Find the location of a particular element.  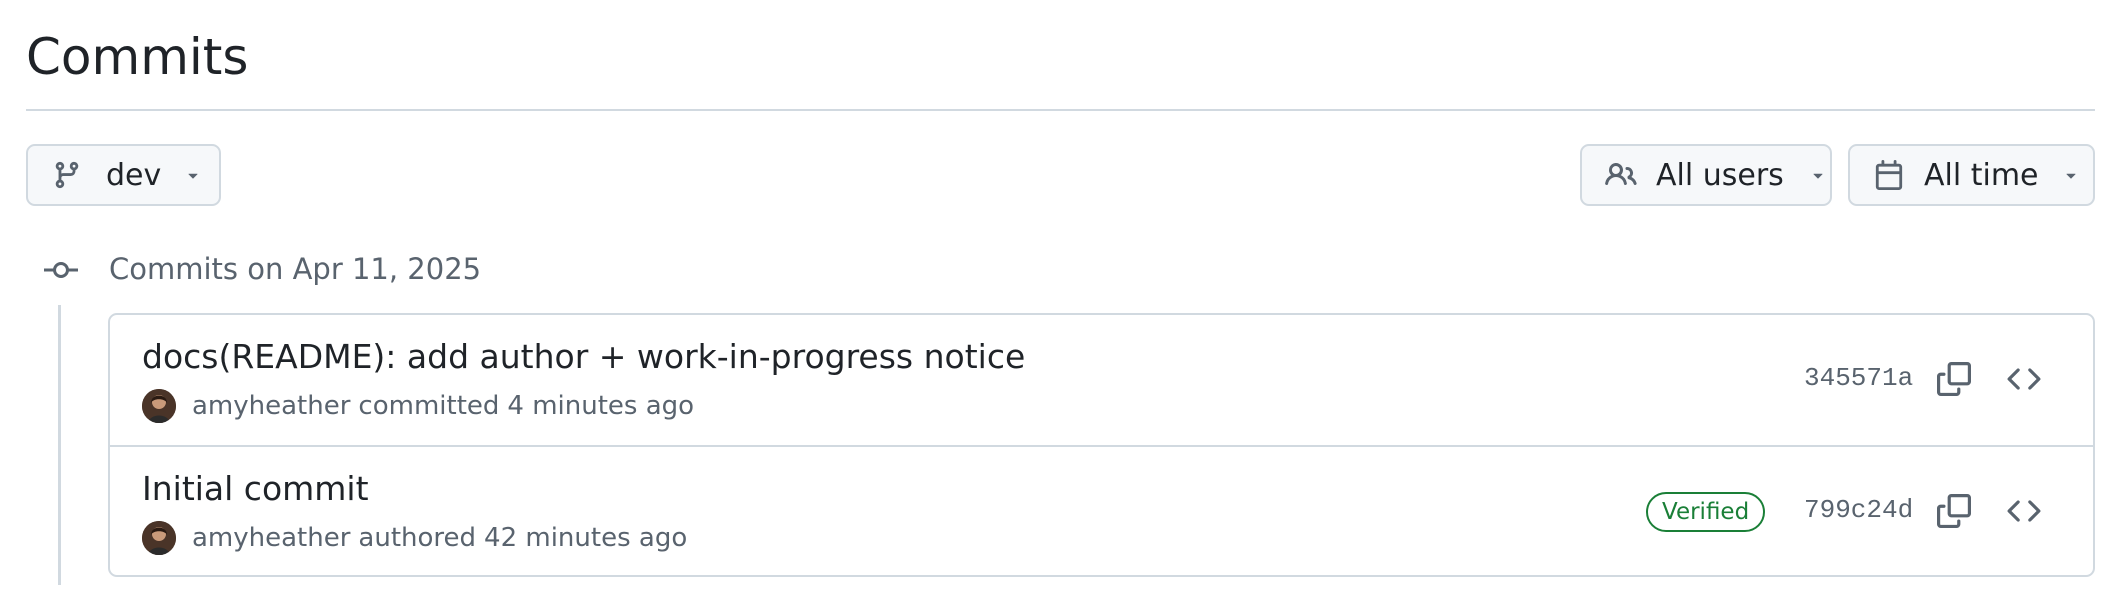

page-title: Commits is located at coordinates (137, 57).